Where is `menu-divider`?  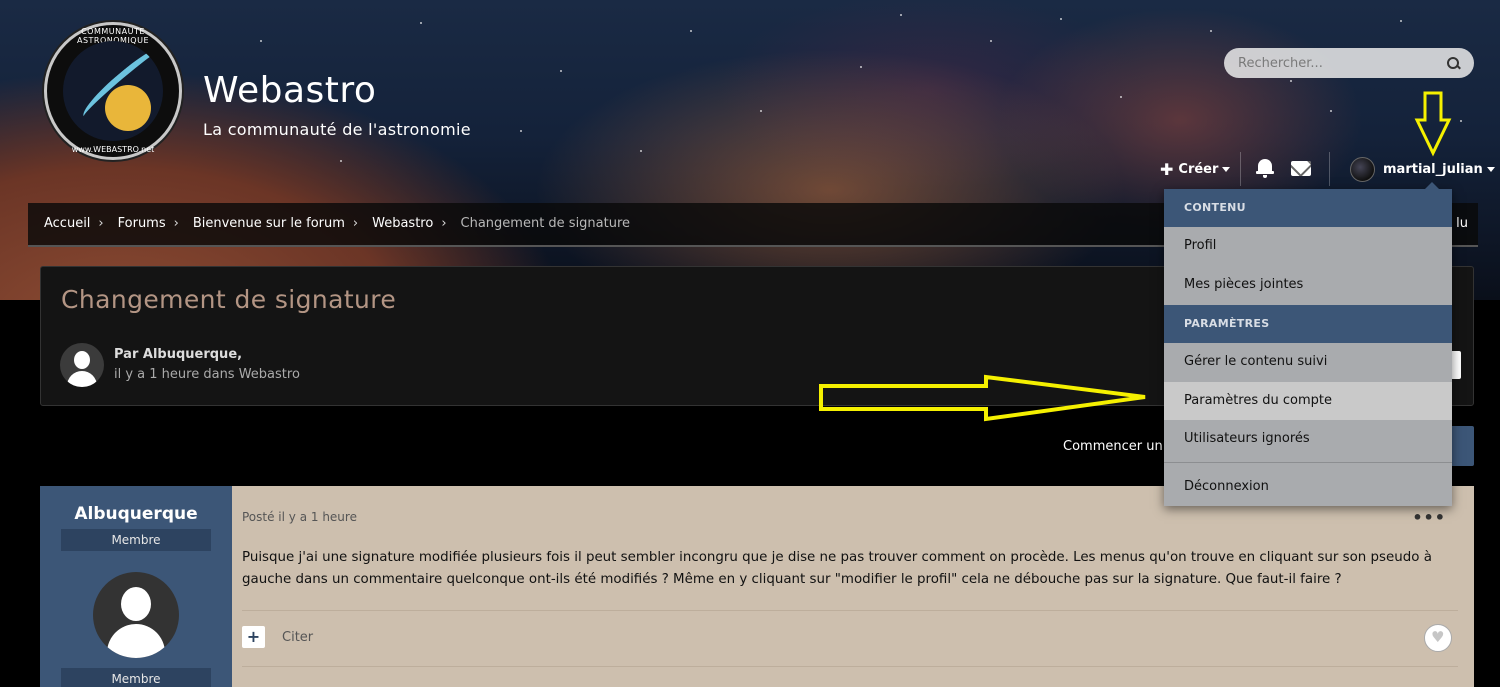
menu-divider is located at coordinates (1308, 462).